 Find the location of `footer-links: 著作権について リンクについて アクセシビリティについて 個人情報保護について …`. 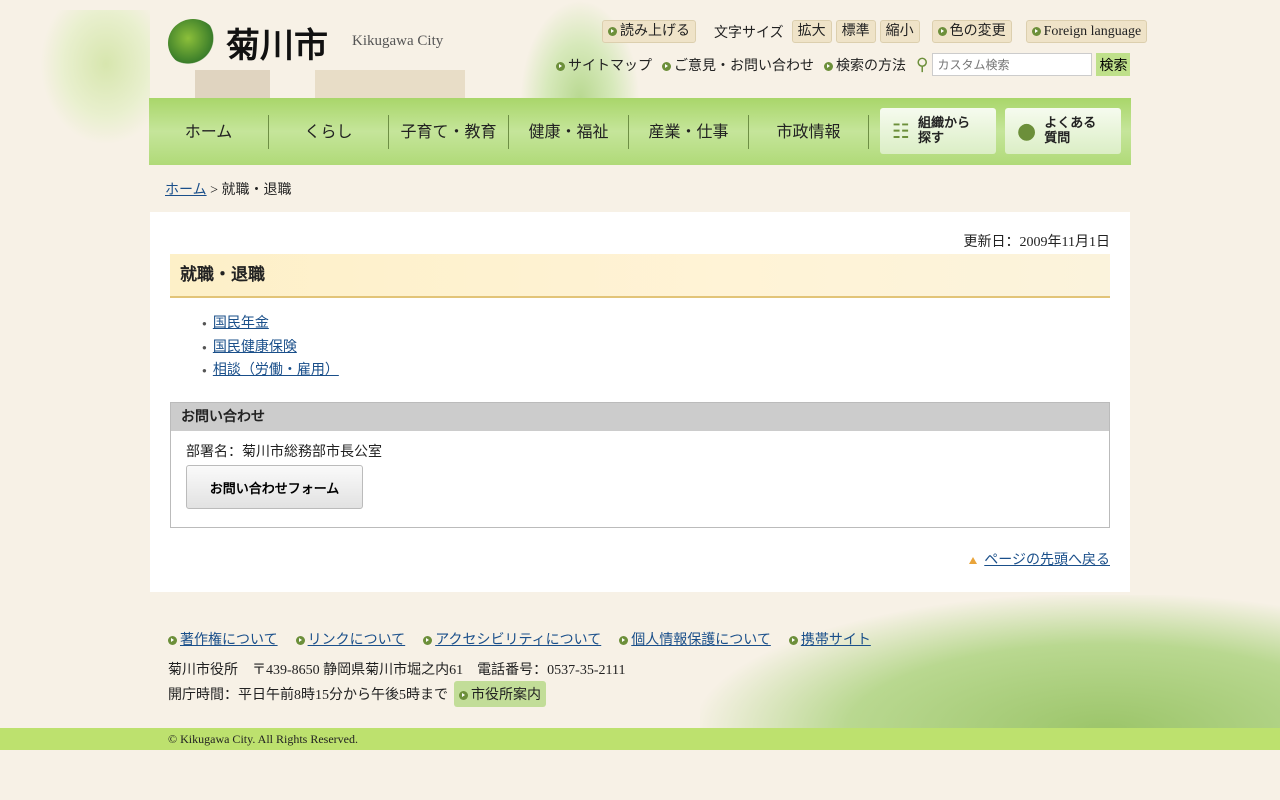

footer-links: 著作権について リンクについて アクセシビリティについて 個人情報保護について … is located at coordinates (519, 639).